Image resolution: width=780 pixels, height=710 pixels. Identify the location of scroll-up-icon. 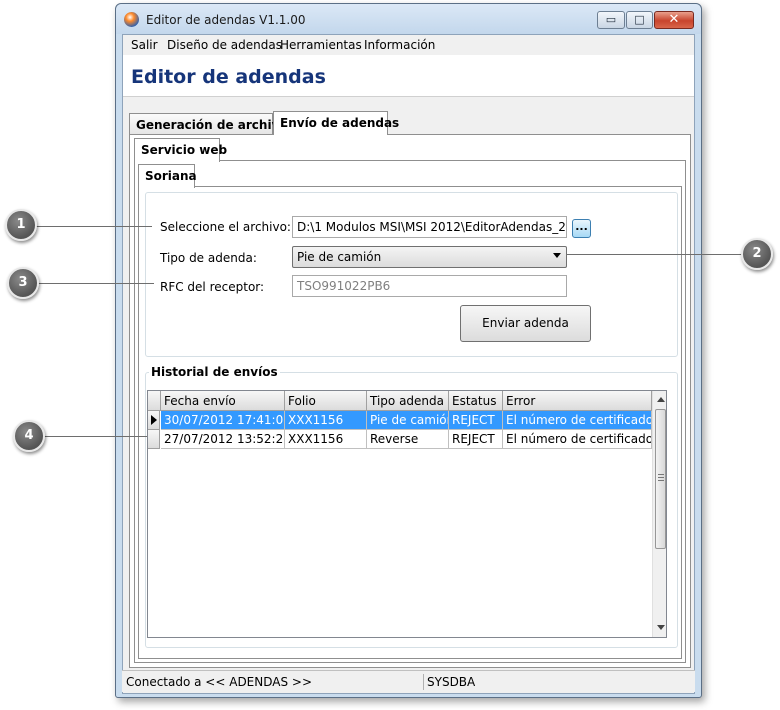
(661, 399).